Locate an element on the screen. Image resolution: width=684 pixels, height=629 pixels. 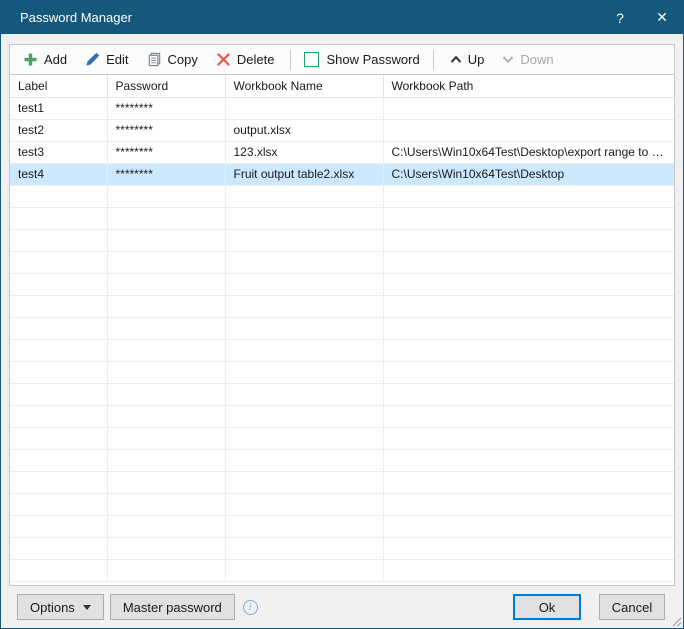
show-password-checkbox: Show Password is located at coordinates (361, 59).